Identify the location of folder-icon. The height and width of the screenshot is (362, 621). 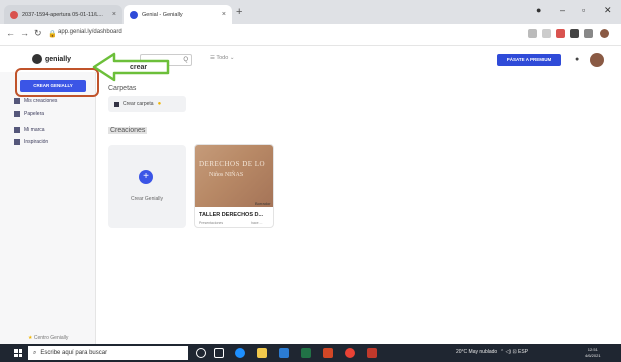
(116, 104).